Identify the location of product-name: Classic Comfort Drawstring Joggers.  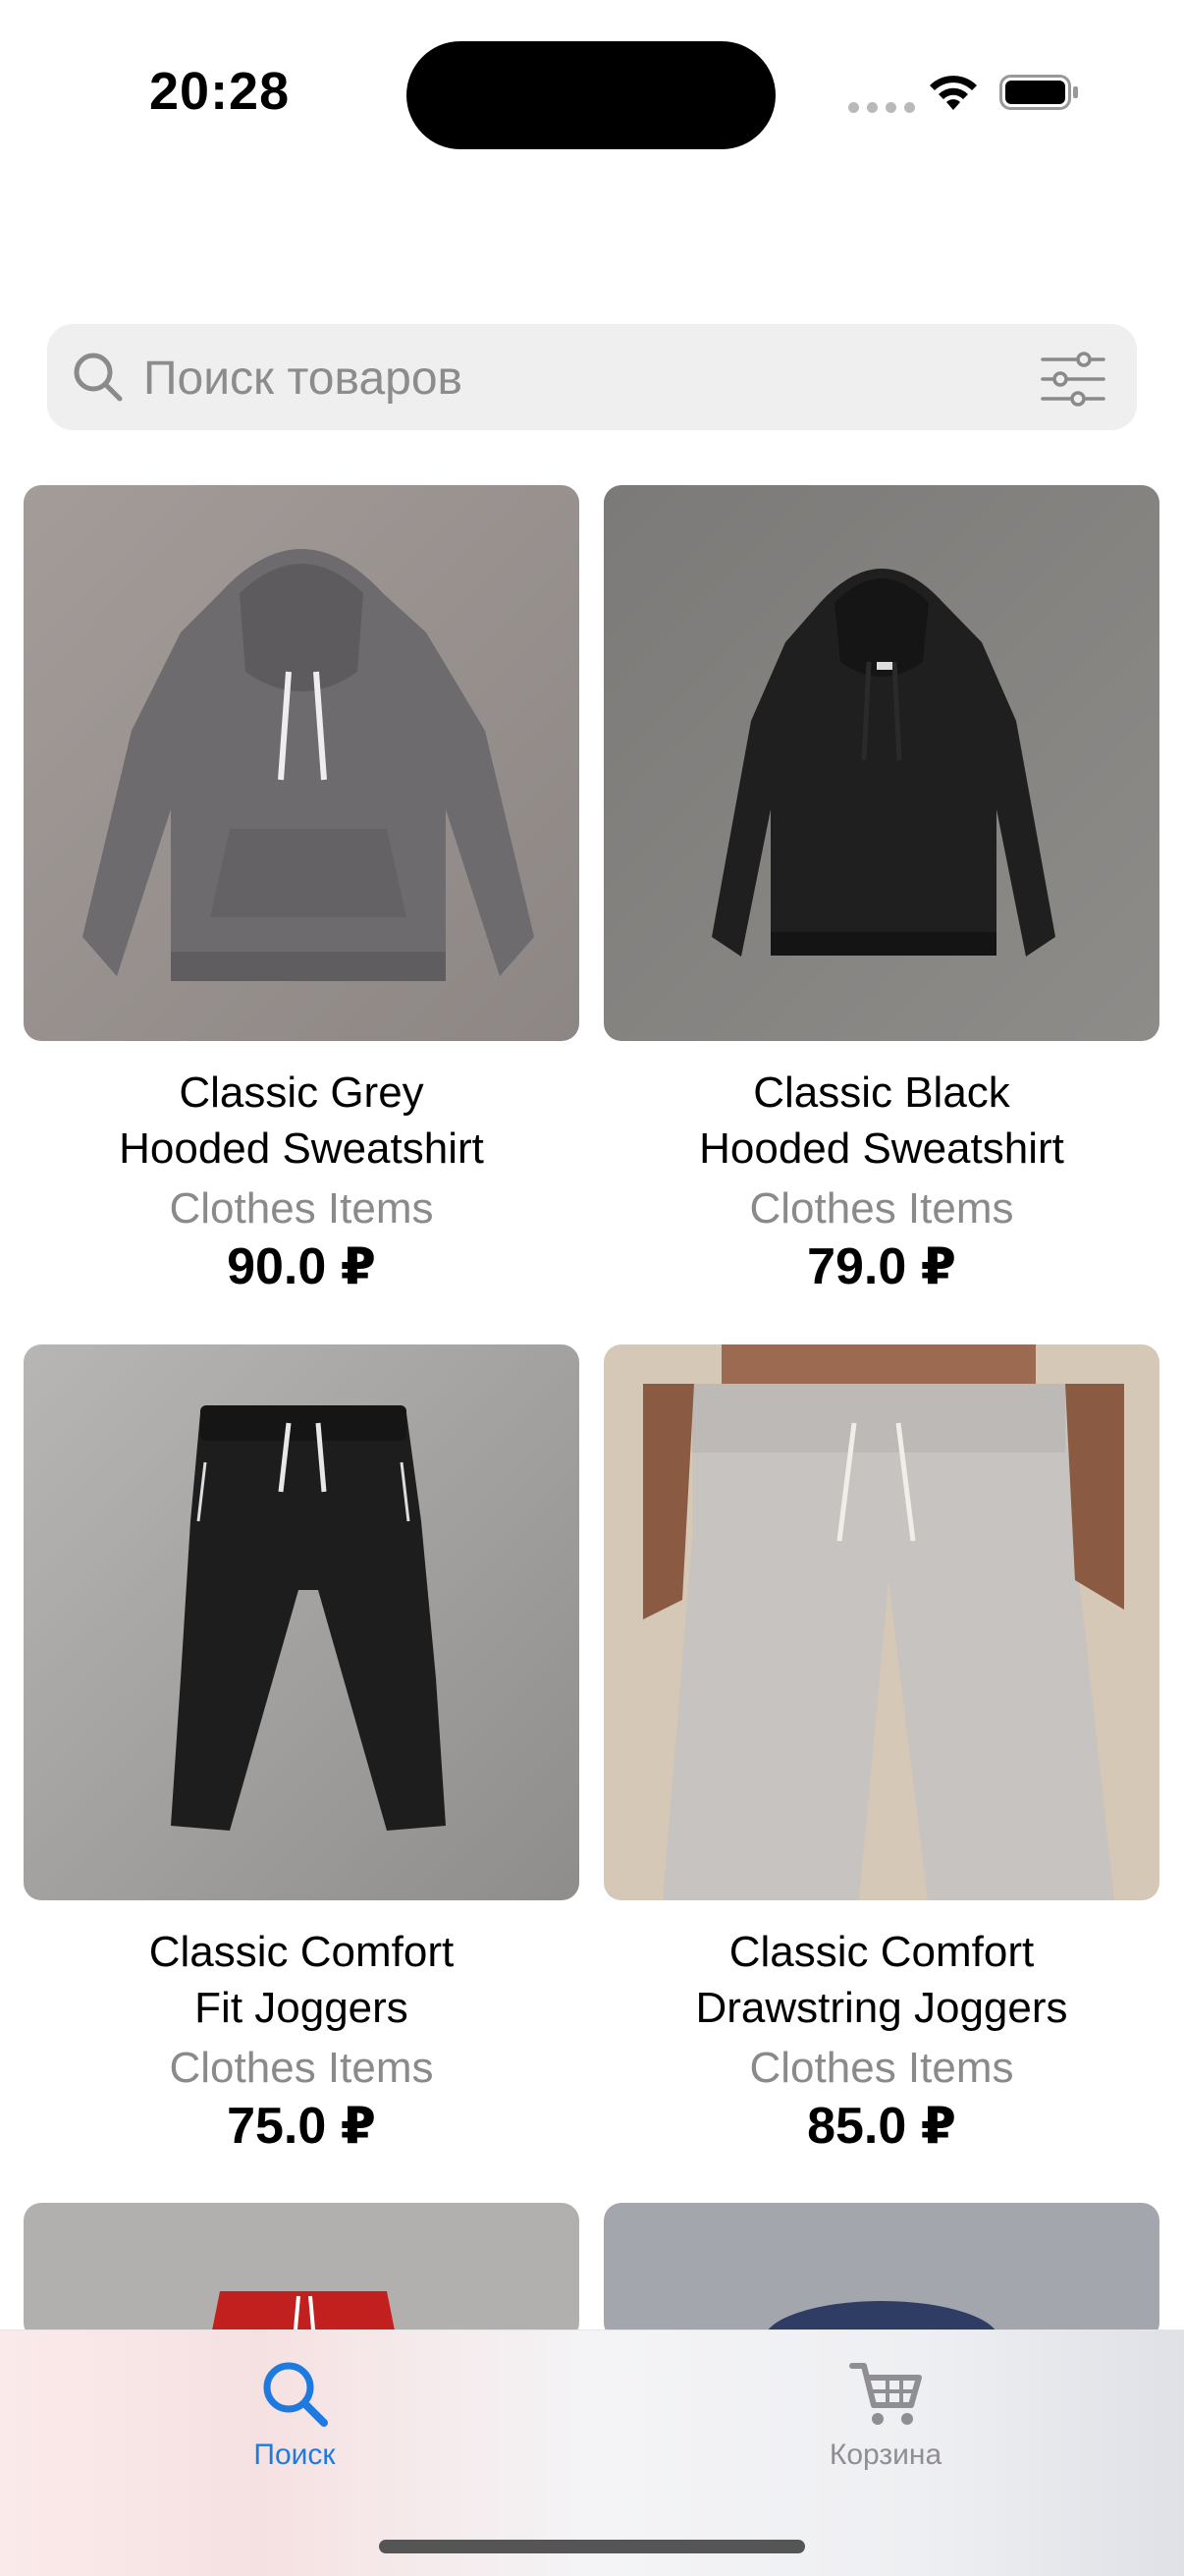
(881, 1980).